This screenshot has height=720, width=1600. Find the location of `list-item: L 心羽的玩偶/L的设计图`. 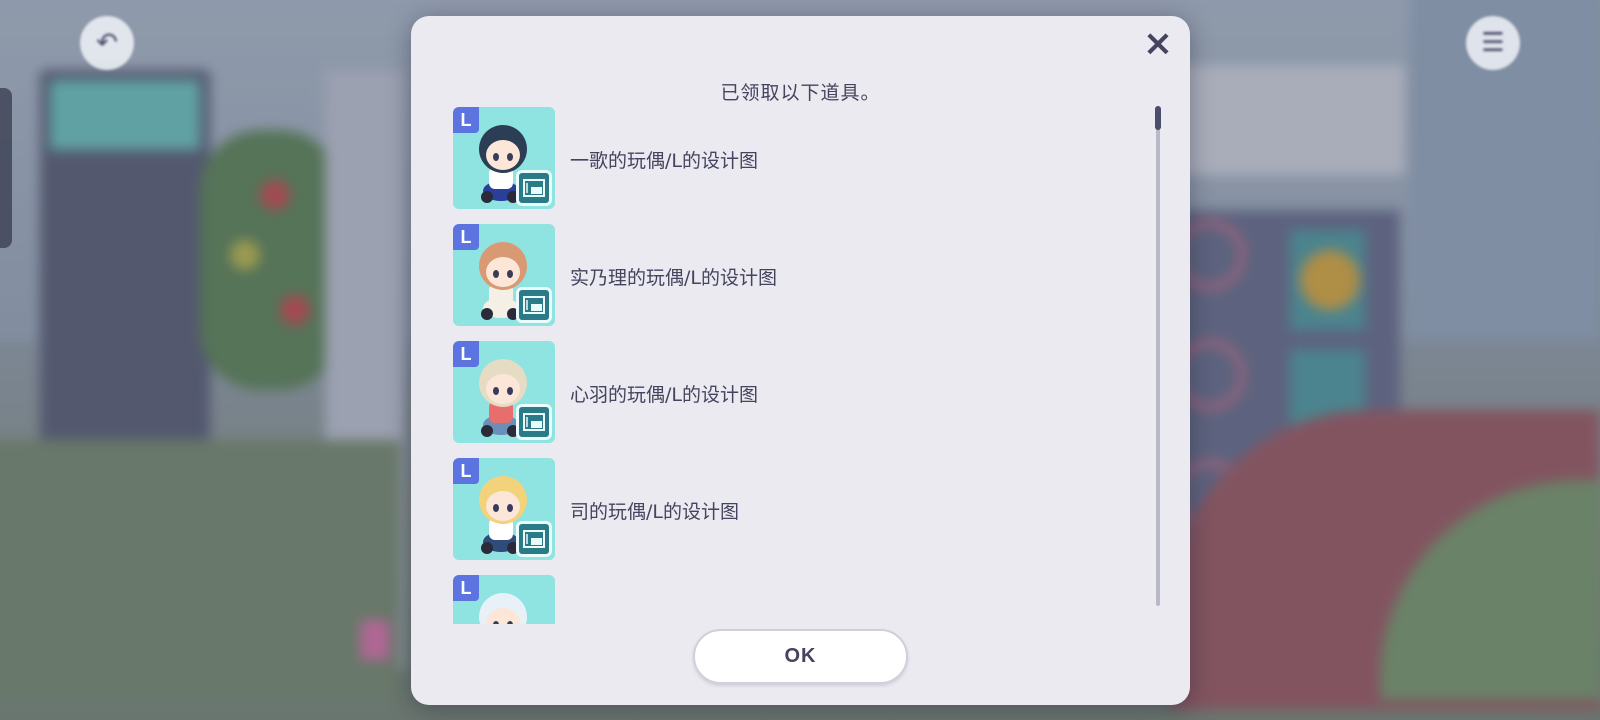

list-item: L 心羽的玩偶/L的设计图 is located at coordinates (808, 399).